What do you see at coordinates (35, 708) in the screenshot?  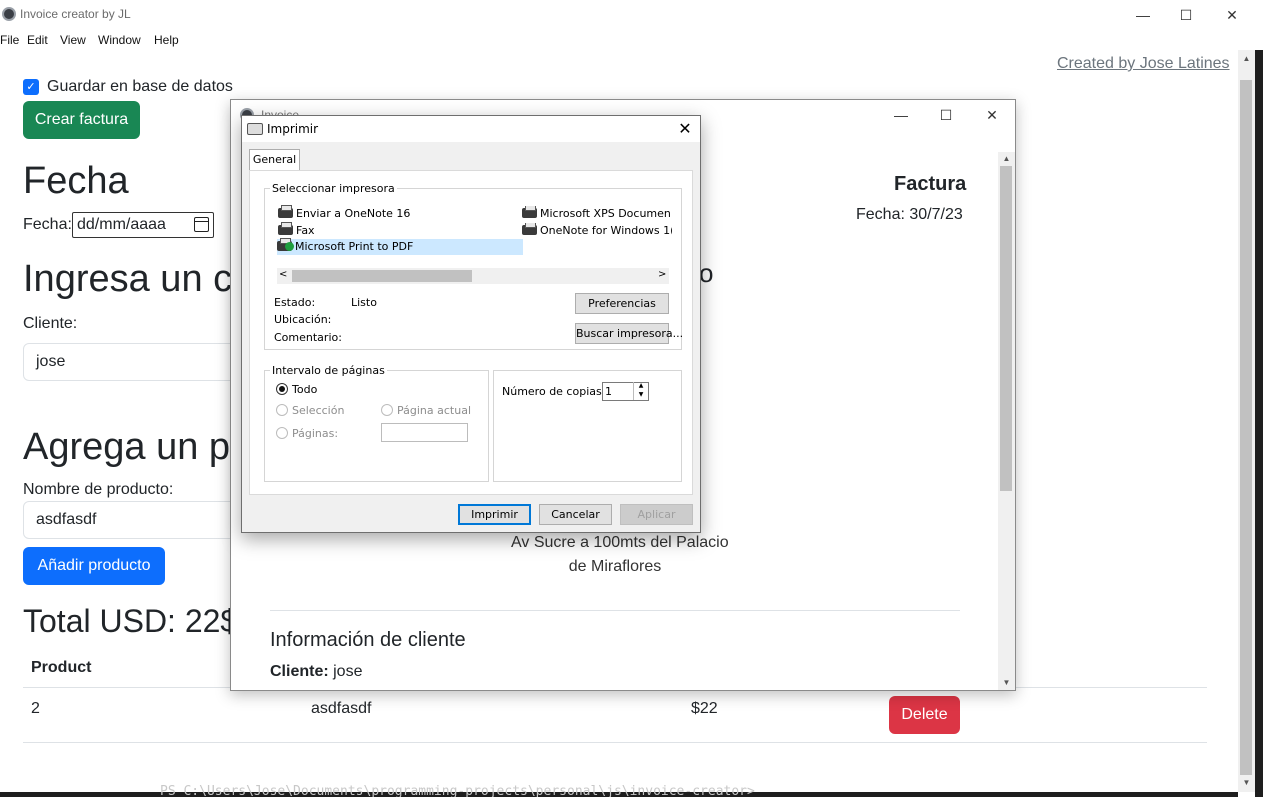 I see `table-cell-quantity: 2` at bounding box center [35, 708].